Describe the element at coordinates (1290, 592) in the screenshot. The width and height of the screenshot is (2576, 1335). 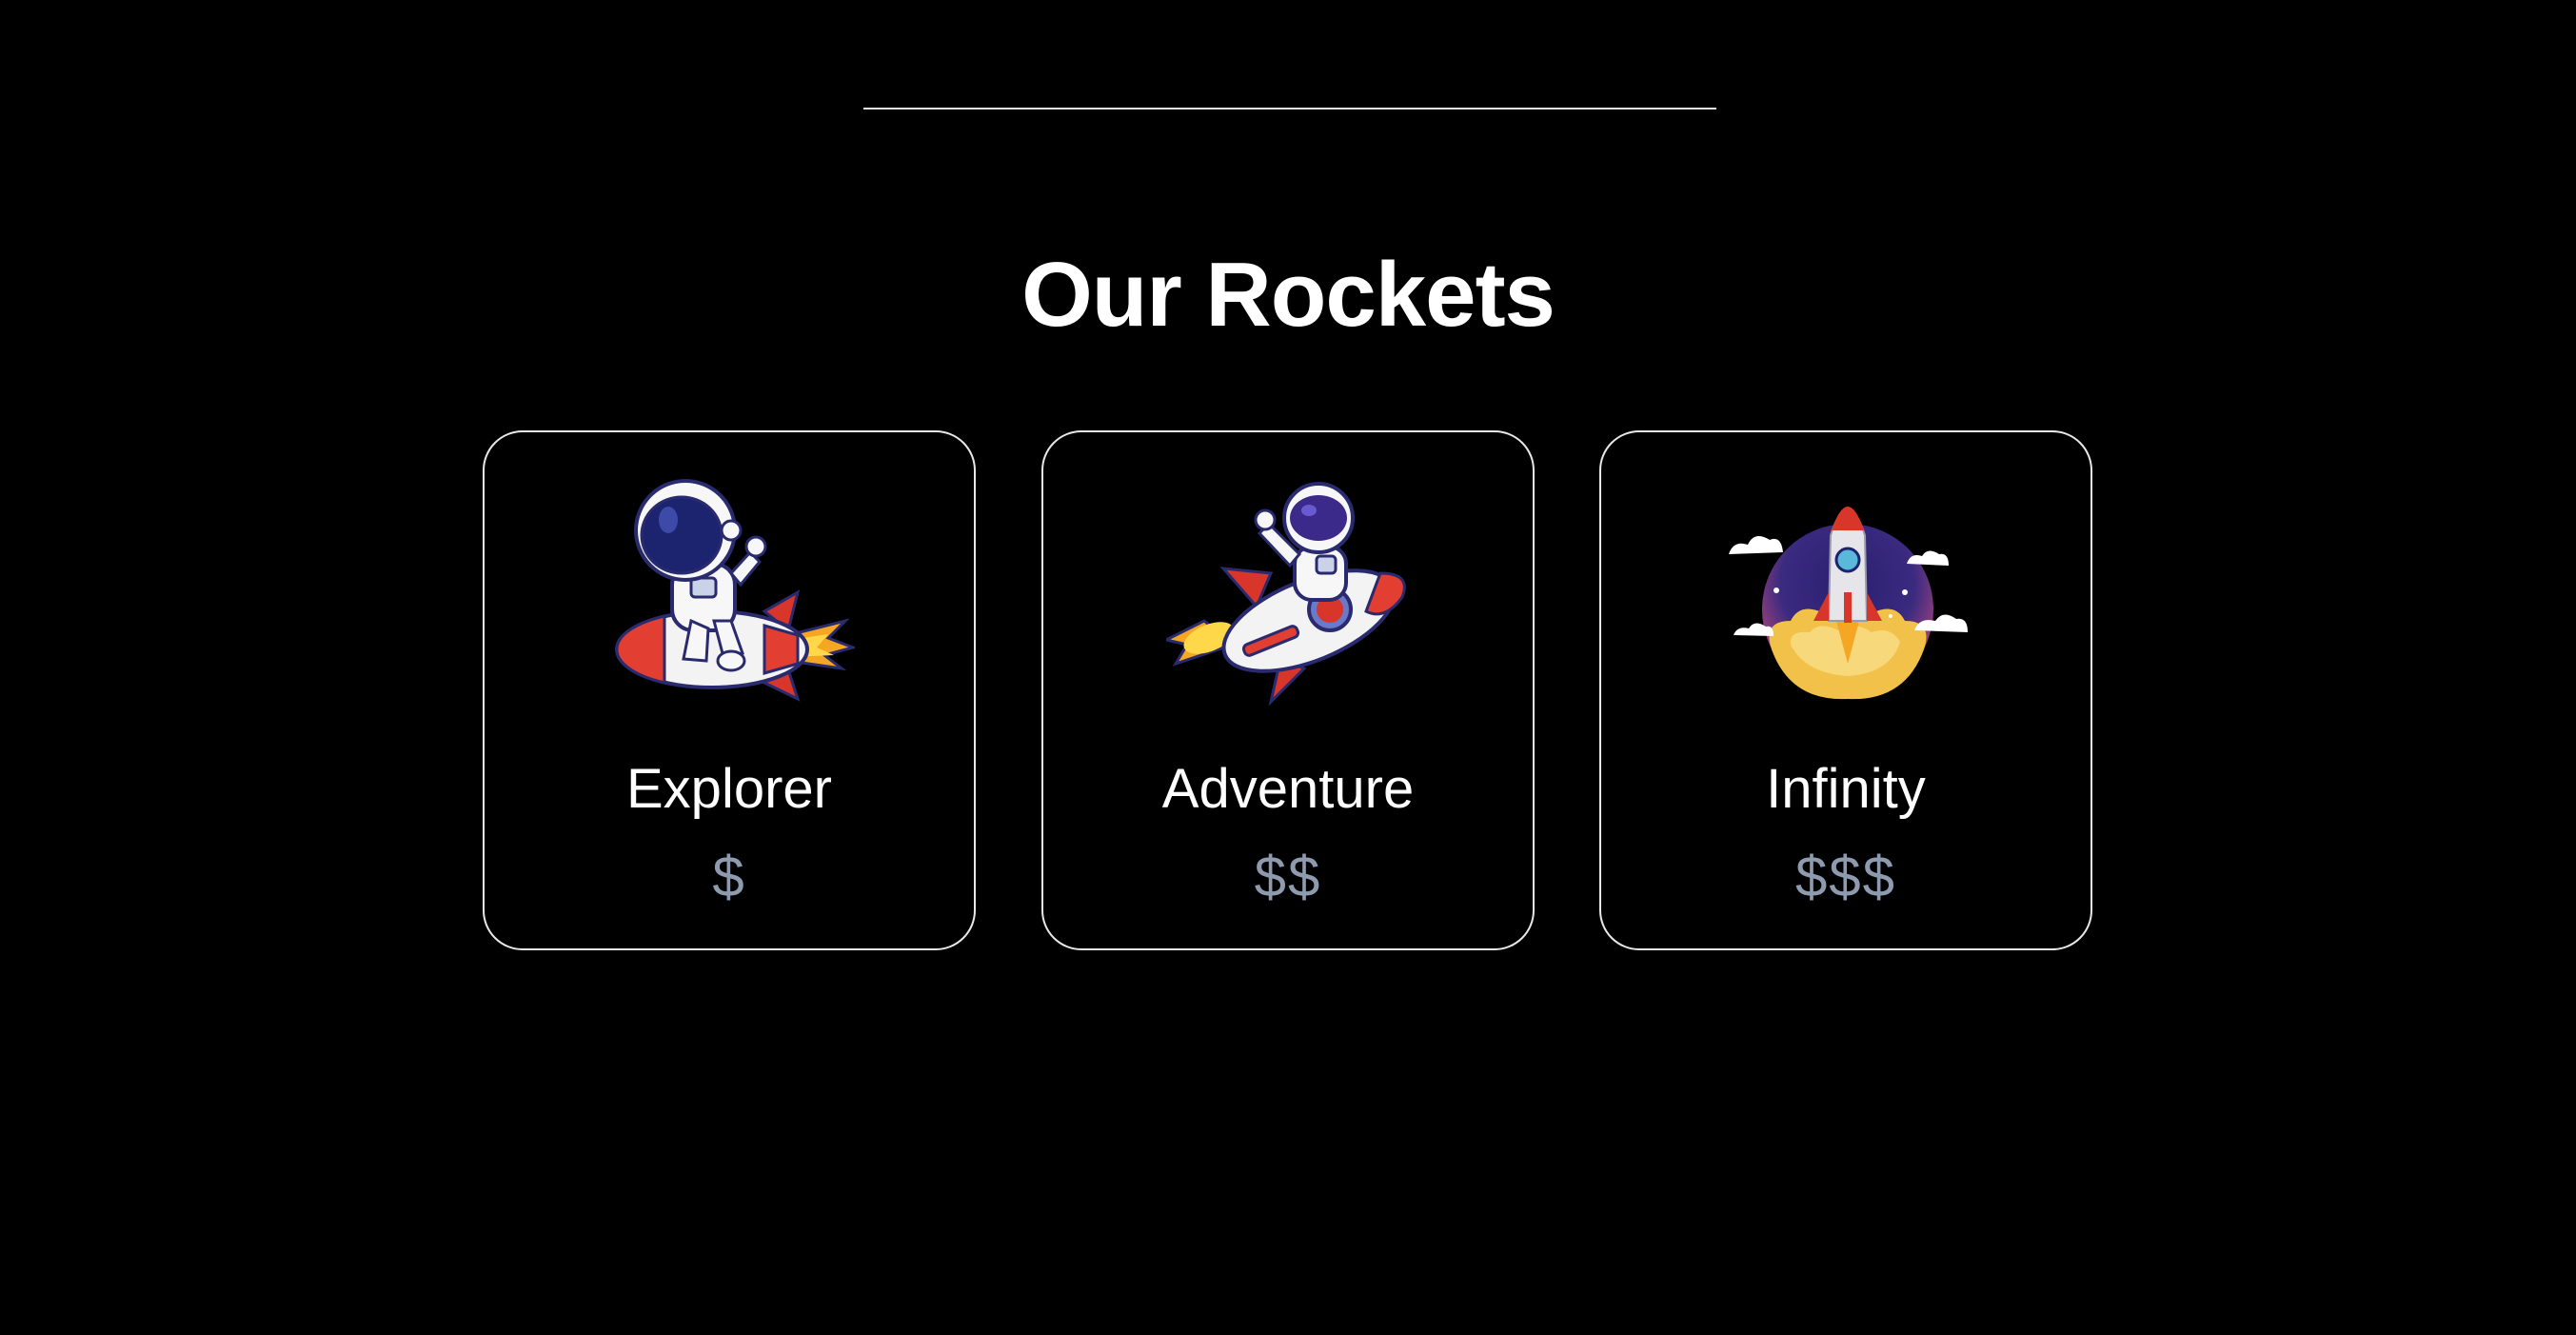
I see `astronaut-waving-on-rocket-icon` at that location.